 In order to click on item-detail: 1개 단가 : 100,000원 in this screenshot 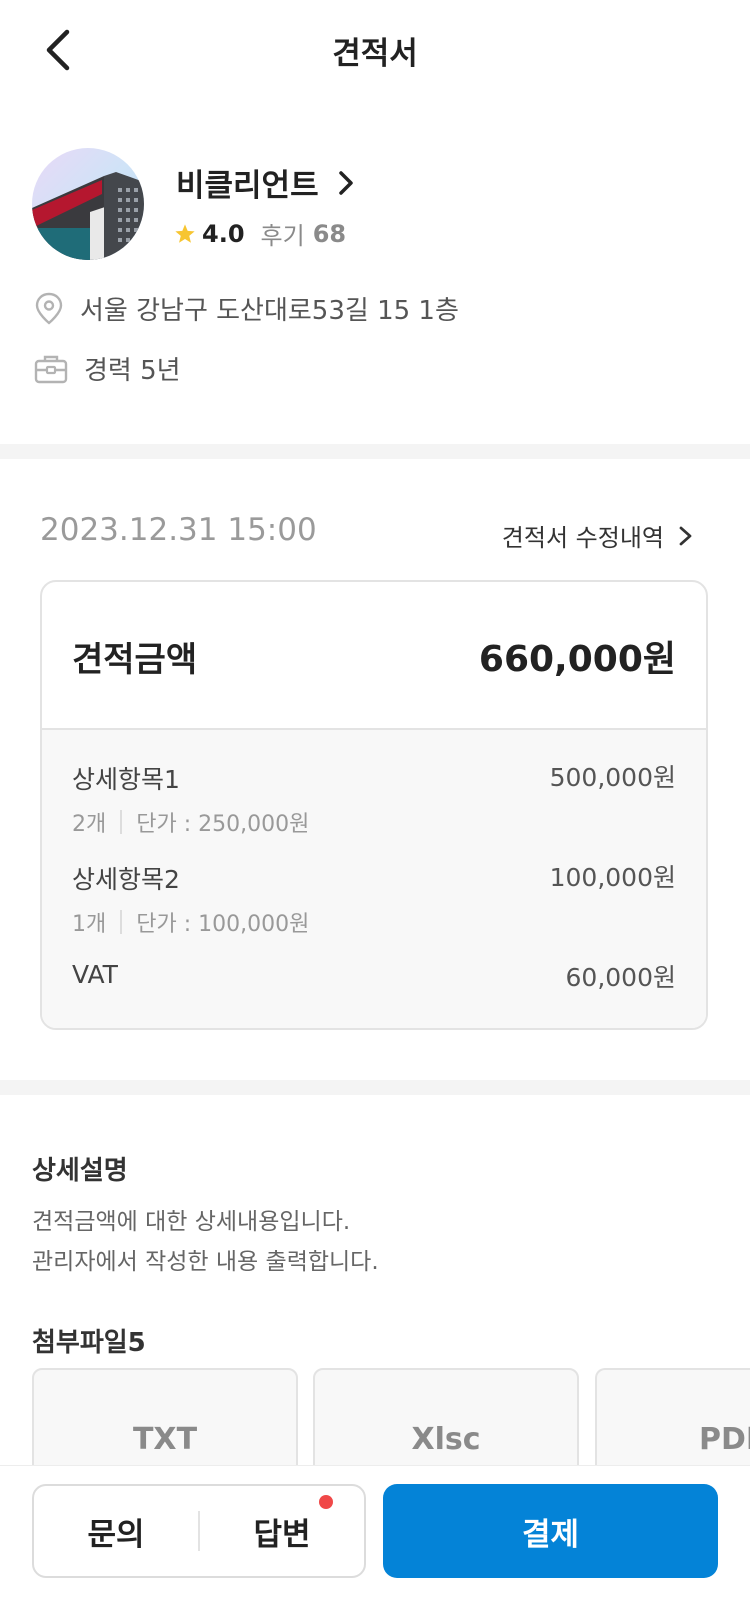, I will do `click(190, 922)`.